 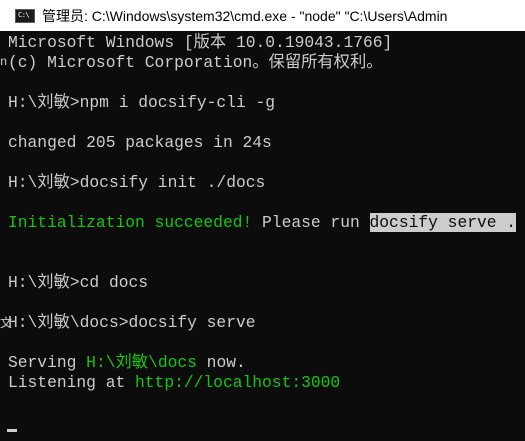 I want to click on console-line: H:\刘敏>npm i docsify-cli -g, so click(x=142, y=102).